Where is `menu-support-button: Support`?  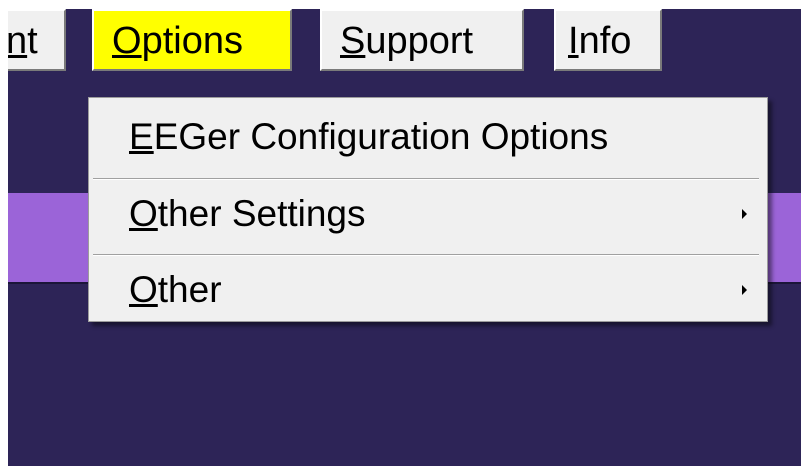
menu-support-button: Support is located at coordinates (422, 40).